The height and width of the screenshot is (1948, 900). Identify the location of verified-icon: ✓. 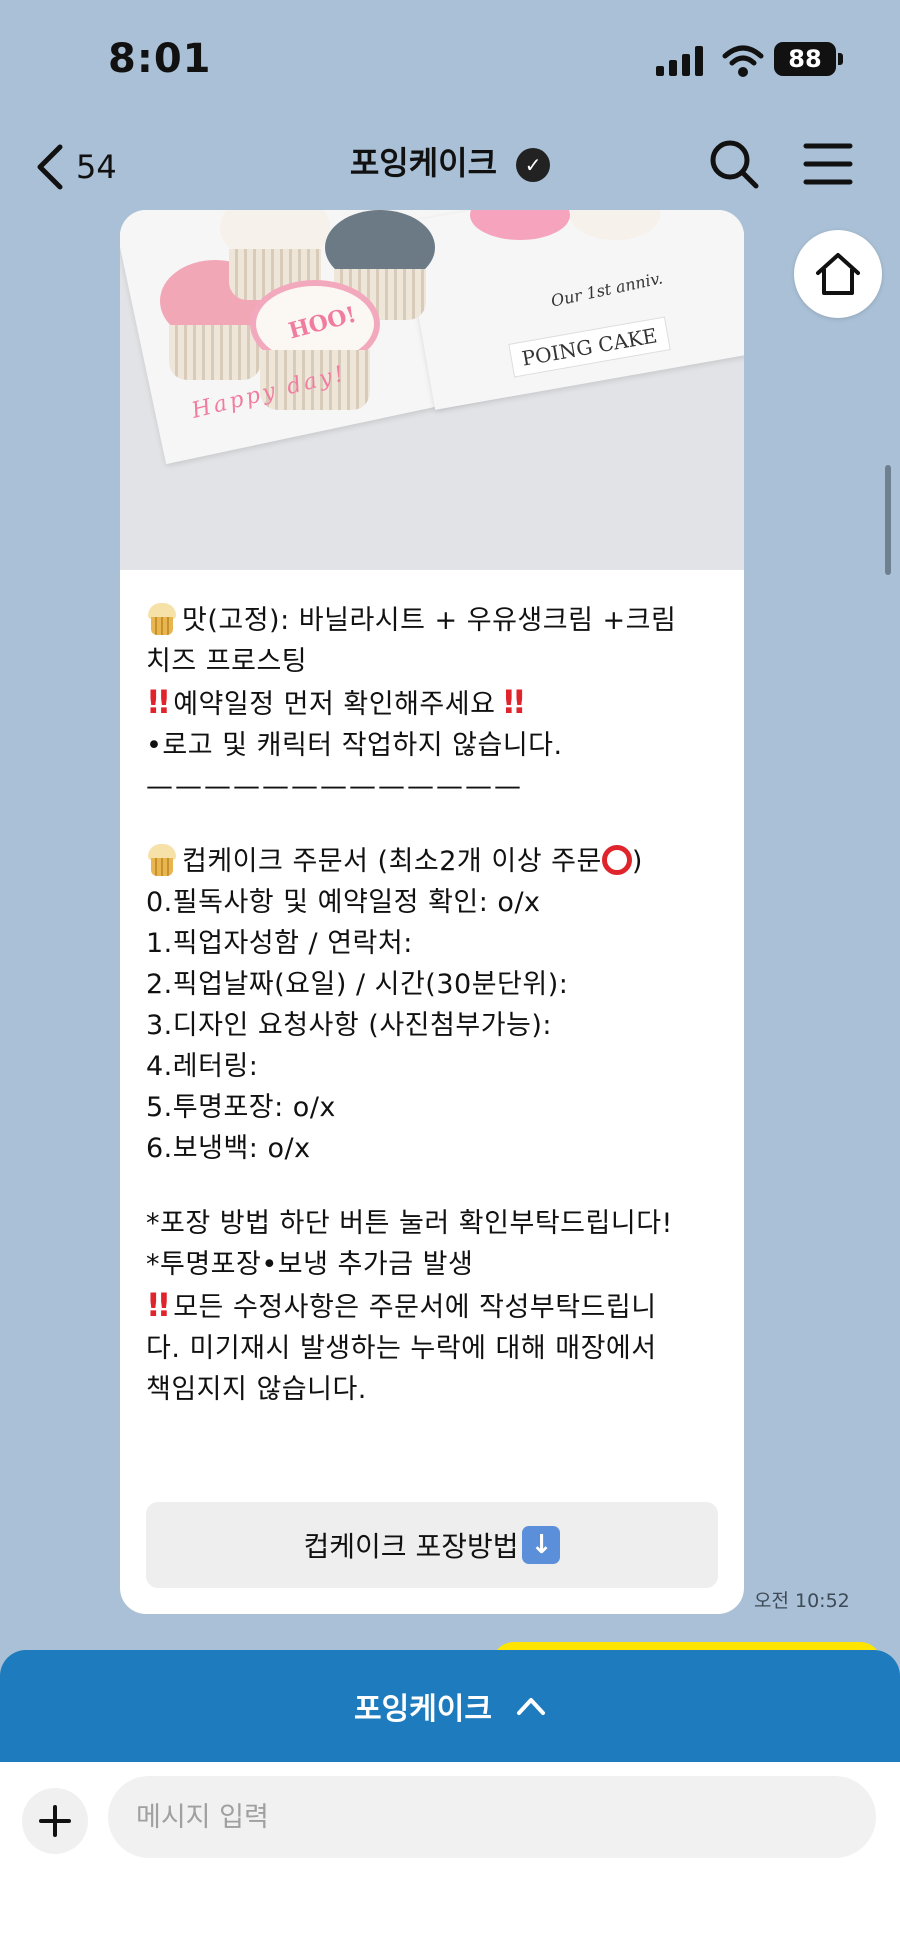
(533, 165).